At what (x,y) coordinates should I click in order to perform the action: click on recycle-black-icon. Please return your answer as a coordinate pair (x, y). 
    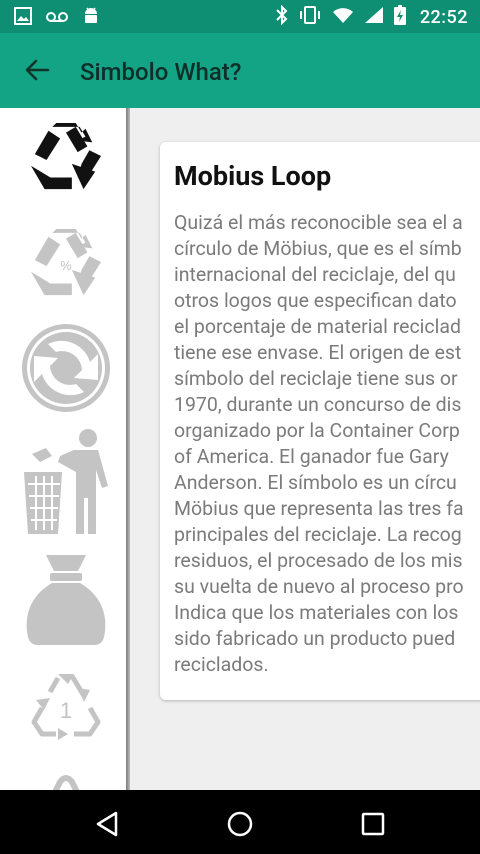
    Looking at the image, I should click on (66, 156).